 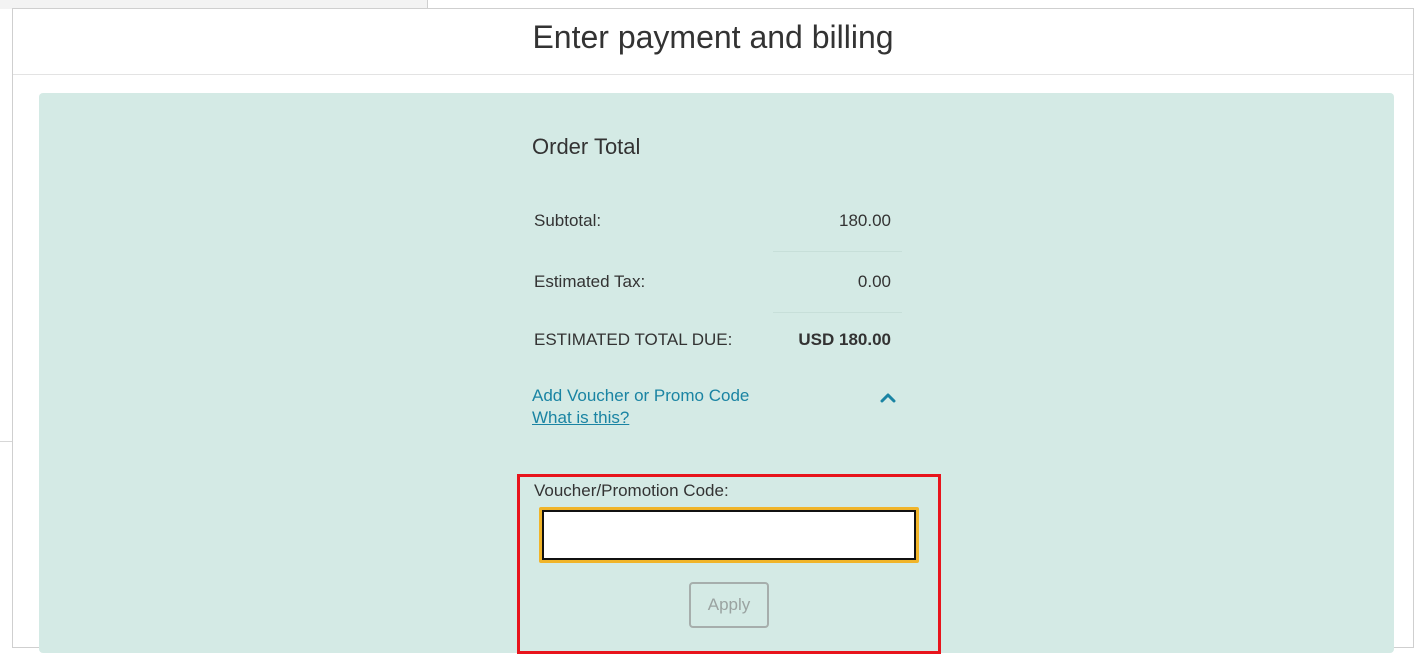 What do you see at coordinates (865, 220) in the screenshot?
I see `subtotal-value: 180.00` at bounding box center [865, 220].